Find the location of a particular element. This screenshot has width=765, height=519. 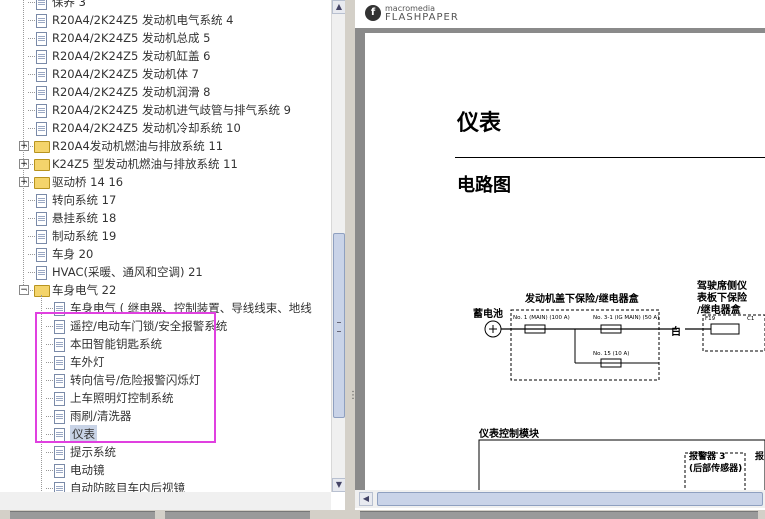

tree-doc-item: HVAC(采暖、通风和空调) 21 is located at coordinates (165, 272).